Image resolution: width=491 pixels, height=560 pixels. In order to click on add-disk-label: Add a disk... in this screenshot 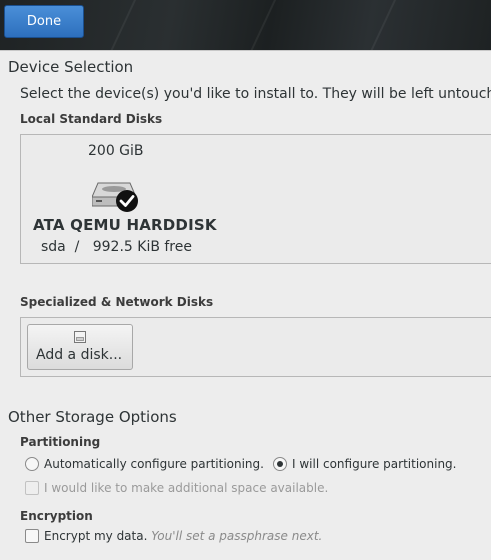, I will do `click(79, 355)`.